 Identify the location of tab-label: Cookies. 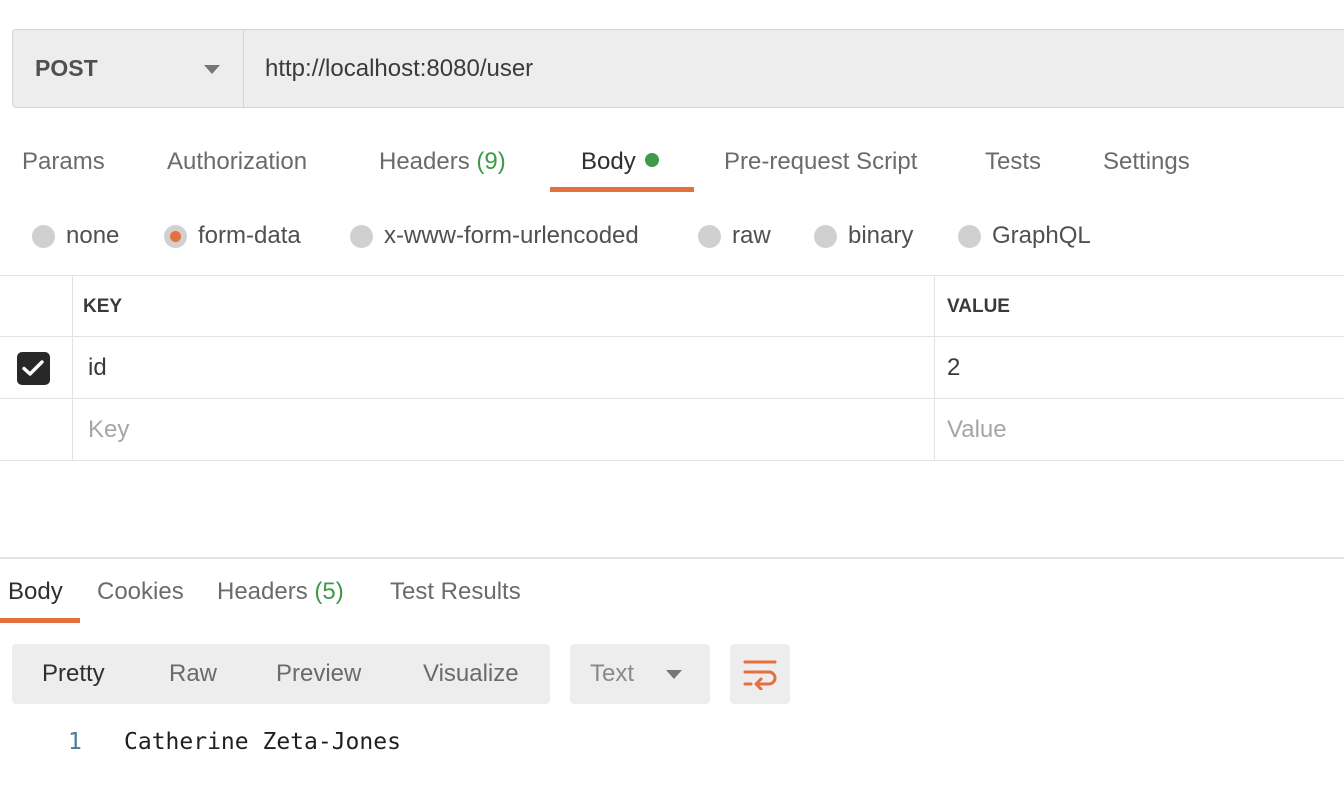
(140, 591).